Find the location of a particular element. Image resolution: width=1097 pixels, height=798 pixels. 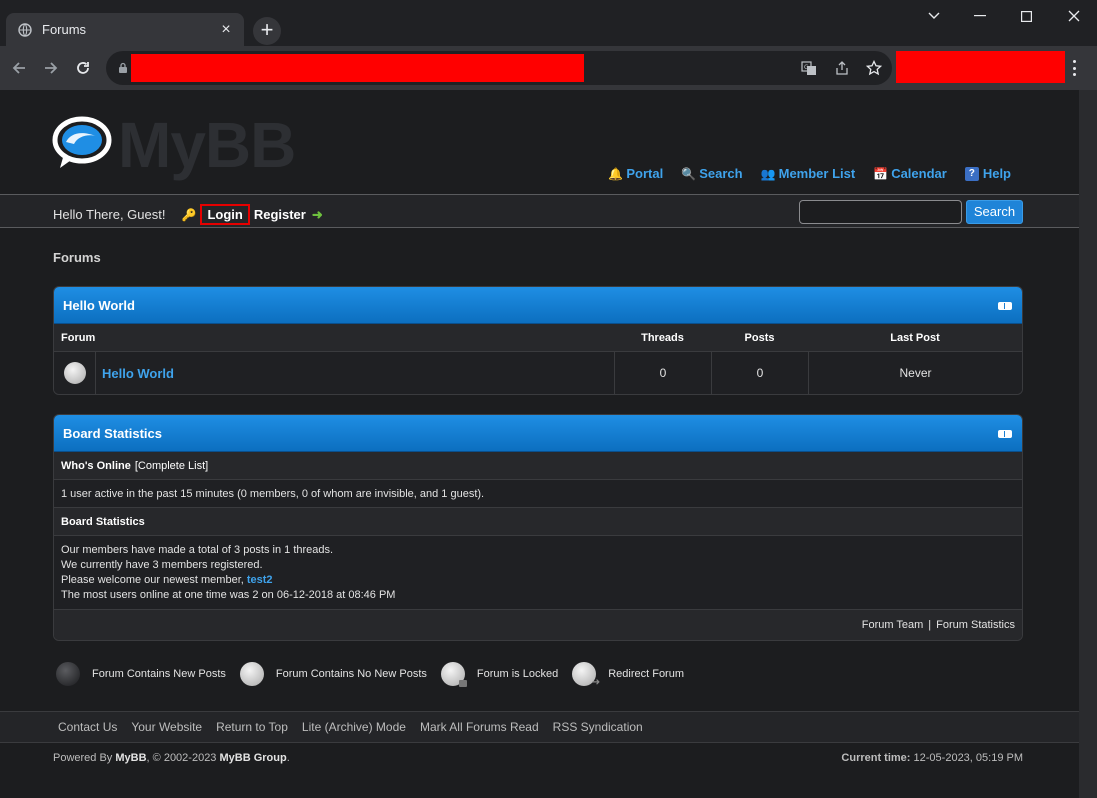

forum-name-cell: Hello World is located at coordinates (355, 373).